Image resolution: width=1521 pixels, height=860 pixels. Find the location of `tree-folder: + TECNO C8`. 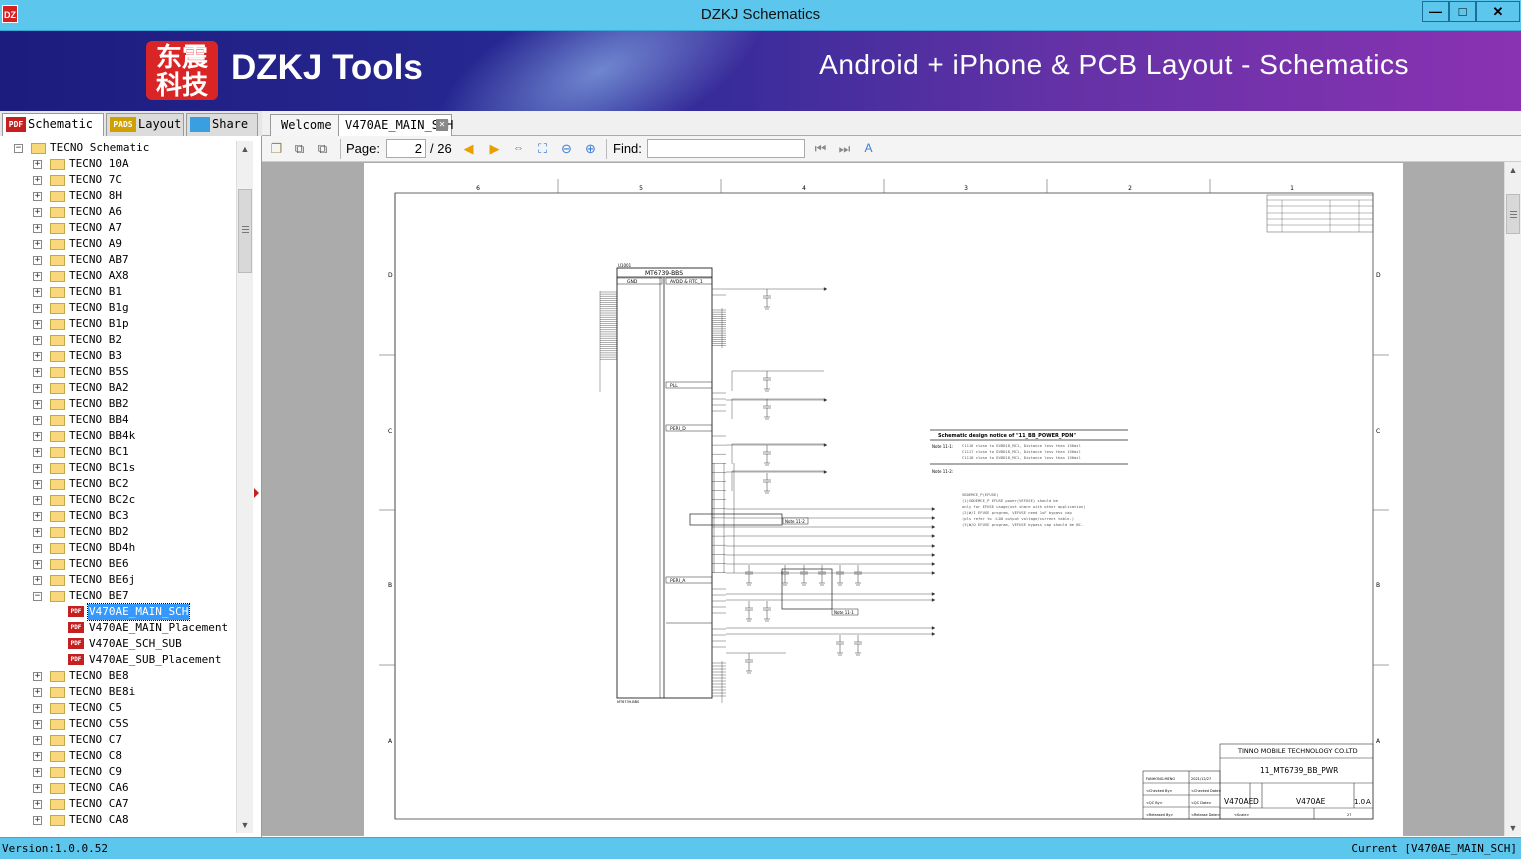

tree-folder: + TECNO C8 is located at coordinates (118, 756).